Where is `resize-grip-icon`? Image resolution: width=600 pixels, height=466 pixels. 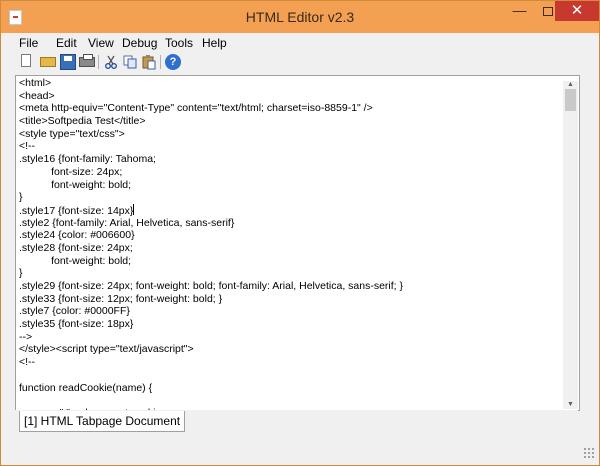
resize-grip-icon is located at coordinates (589, 453).